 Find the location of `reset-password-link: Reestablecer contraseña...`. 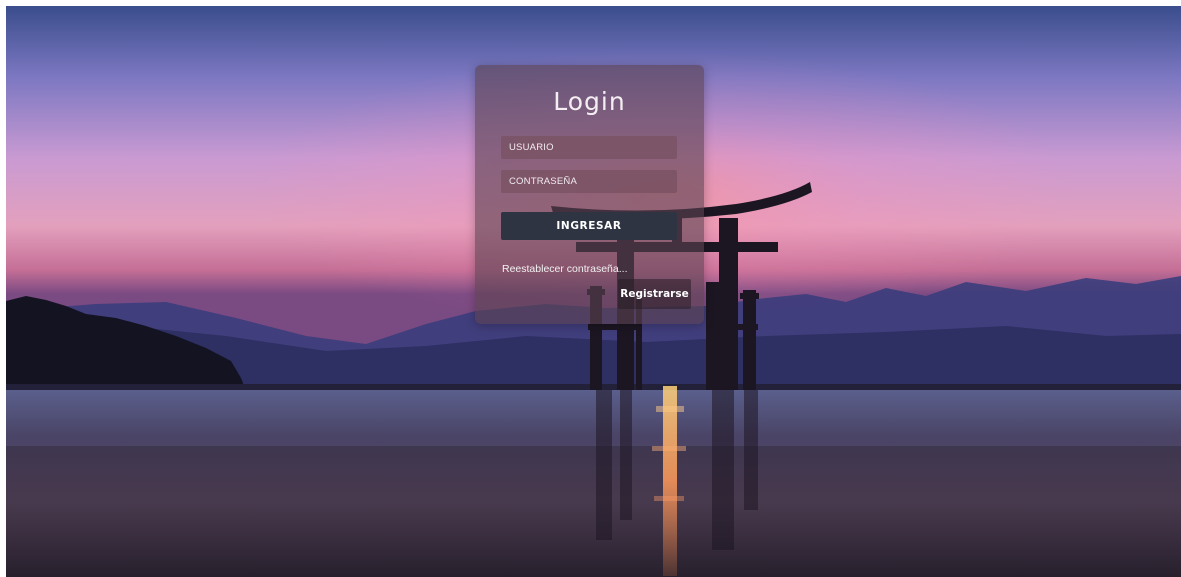

reset-password-link: Reestablecer contraseña... is located at coordinates (565, 269).